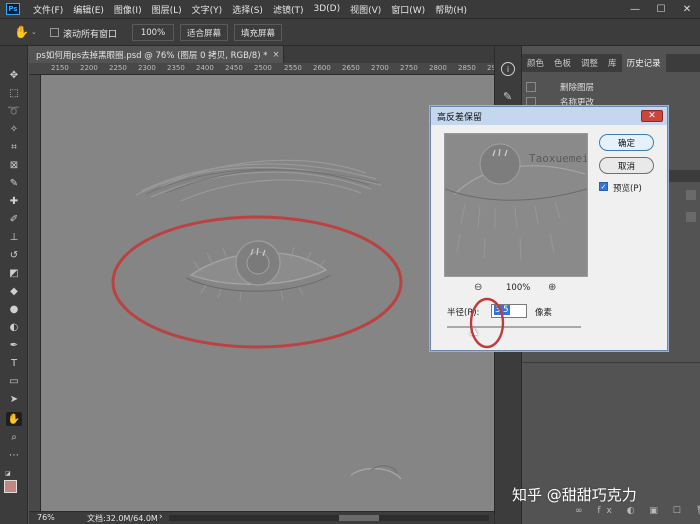 This screenshot has height=524, width=700. What do you see at coordinates (35, 293) in the screenshot?
I see `vertical-ruler` at bounding box center [35, 293].